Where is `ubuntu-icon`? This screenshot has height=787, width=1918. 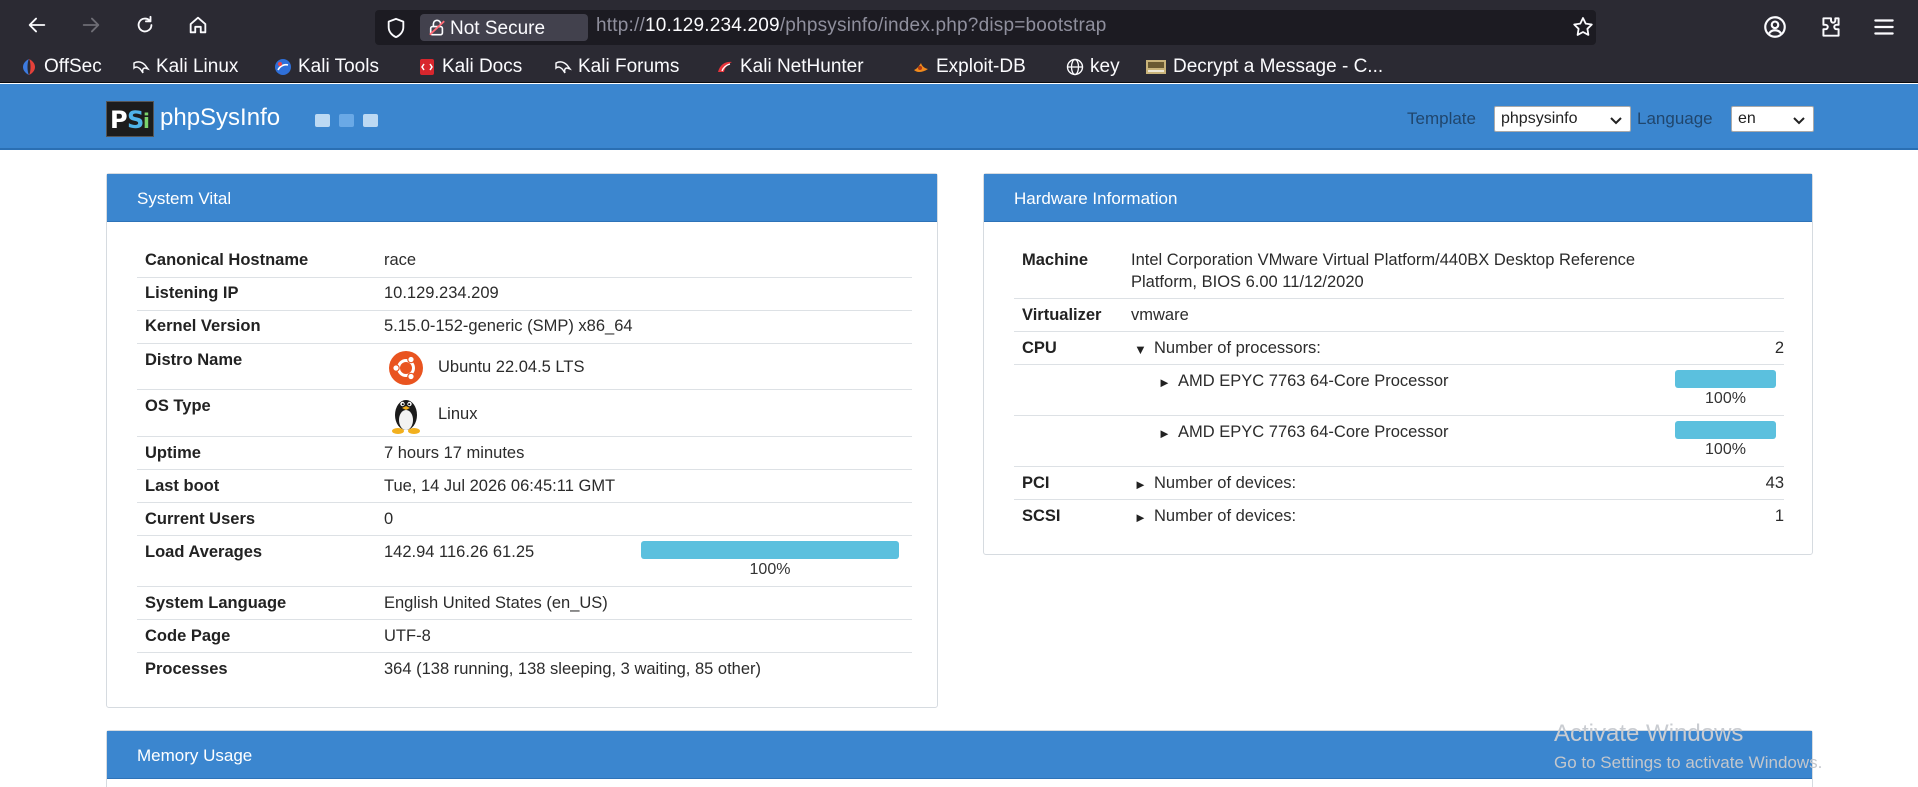
ubuntu-icon is located at coordinates (406, 368).